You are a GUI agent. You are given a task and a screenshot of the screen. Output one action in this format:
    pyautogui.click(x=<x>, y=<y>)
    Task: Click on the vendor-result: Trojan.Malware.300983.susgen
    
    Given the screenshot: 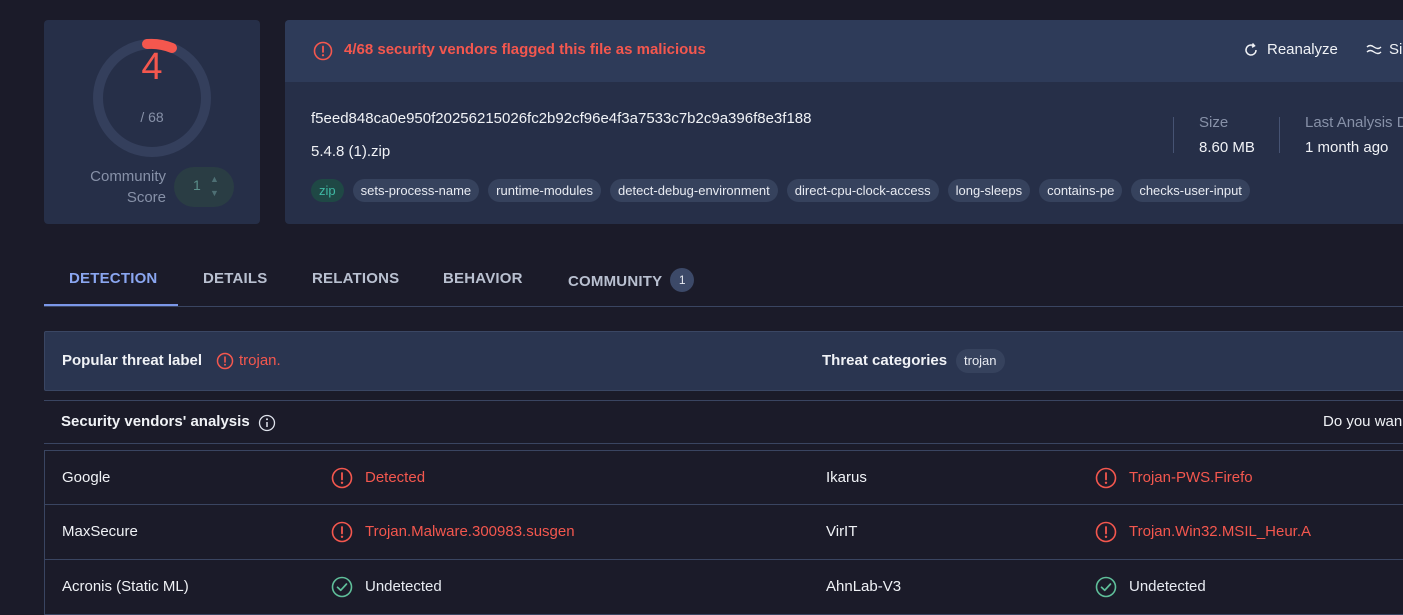 What is the action you would take?
    pyautogui.click(x=470, y=531)
    